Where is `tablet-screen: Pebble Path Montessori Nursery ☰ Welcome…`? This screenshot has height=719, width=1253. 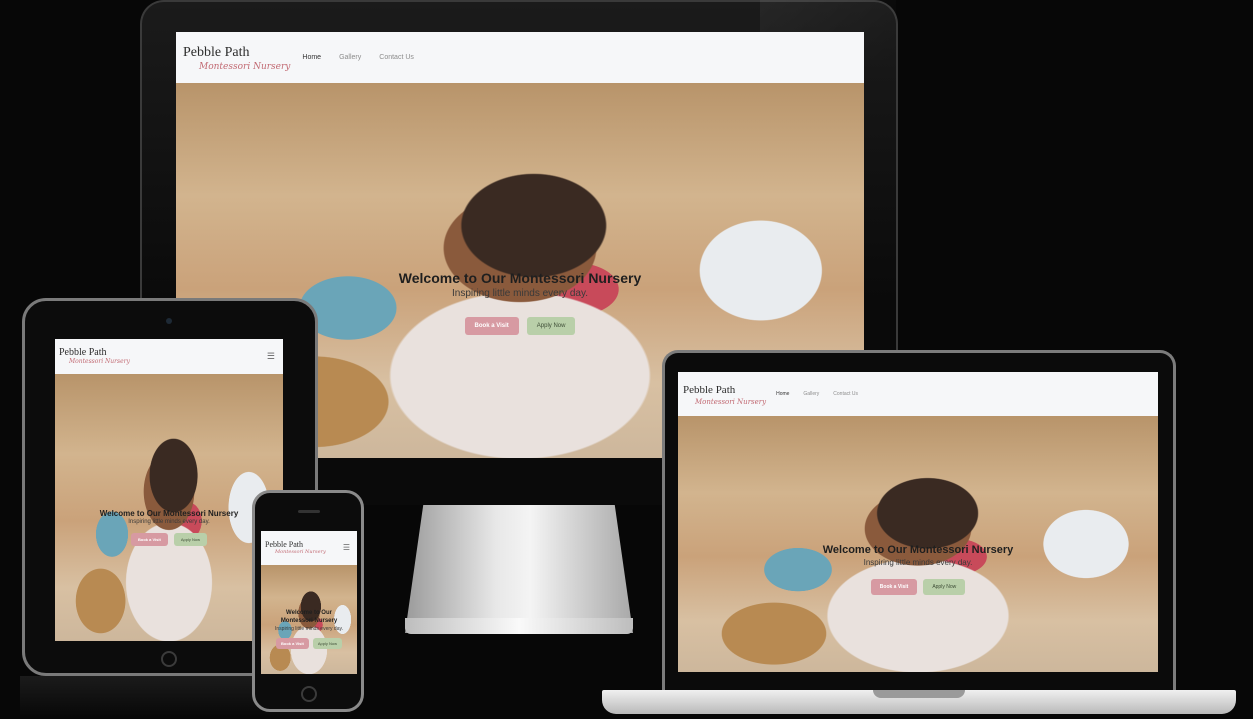
tablet-screen: Pebble Path Montessori Nursery ☰ Welcome… is located at coordinates (169, 490).